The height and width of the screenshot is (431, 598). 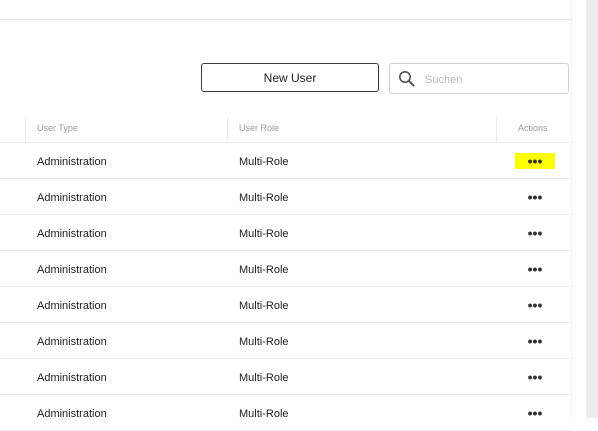 What do you see at coordinates (285, 130) in the screenshot?
I see `table-header: User Type User Role Actions` at bounding box center [285, 130].